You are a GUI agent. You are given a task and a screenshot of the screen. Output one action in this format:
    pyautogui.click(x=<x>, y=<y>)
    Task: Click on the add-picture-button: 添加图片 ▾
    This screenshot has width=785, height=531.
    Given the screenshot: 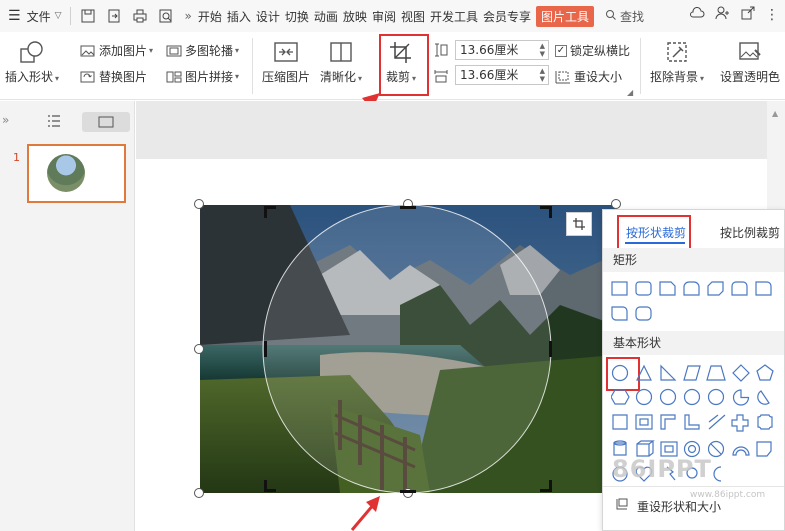 What is the action you would take?
    pyautogui.click(x=116, y=50)
    